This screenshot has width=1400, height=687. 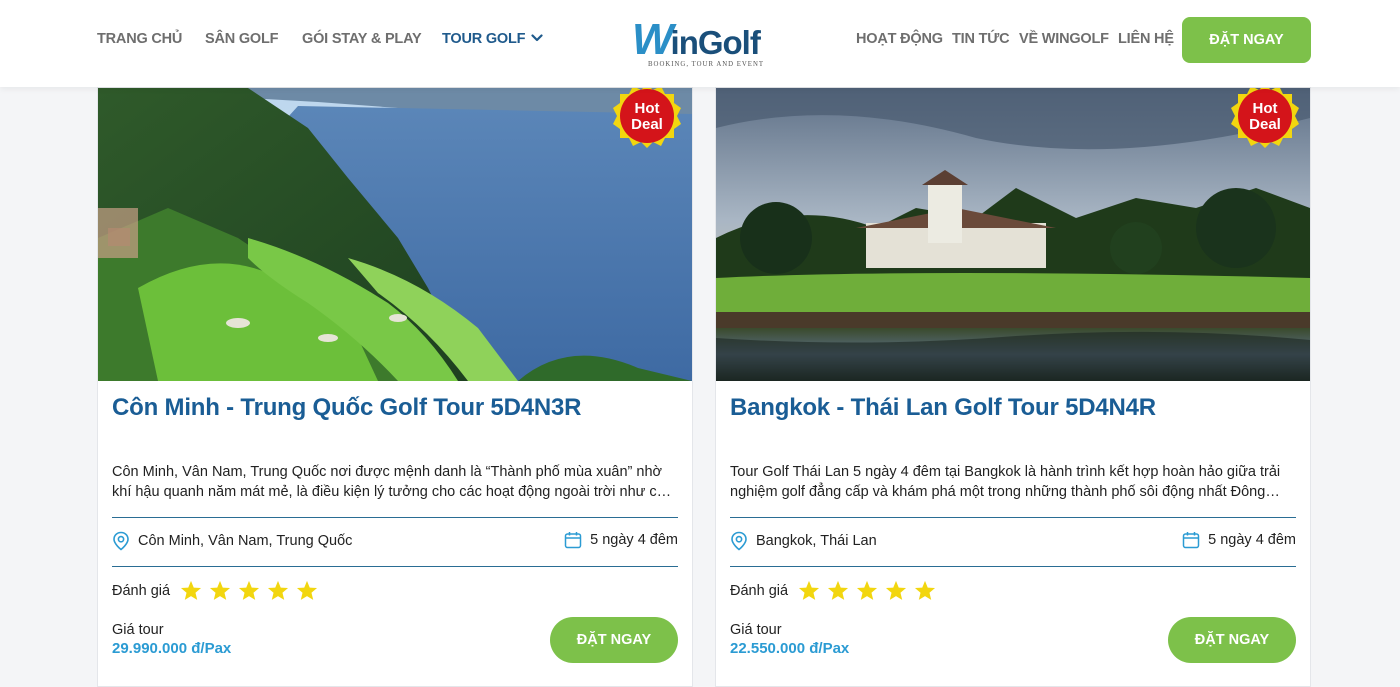 What do you see at coordinates (242, 39) in the screenshot?
I see `nav-san-golf: SÂN GOLF` at bounding box center [242, 39].